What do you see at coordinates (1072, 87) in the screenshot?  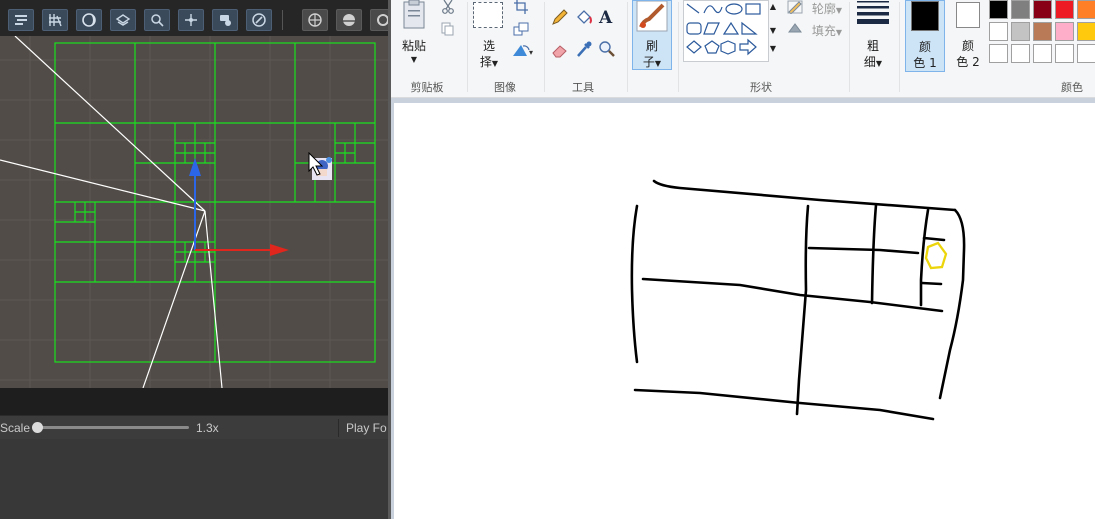 I see `colors-group-label: 颜色` at bounding box center [1072, 87].